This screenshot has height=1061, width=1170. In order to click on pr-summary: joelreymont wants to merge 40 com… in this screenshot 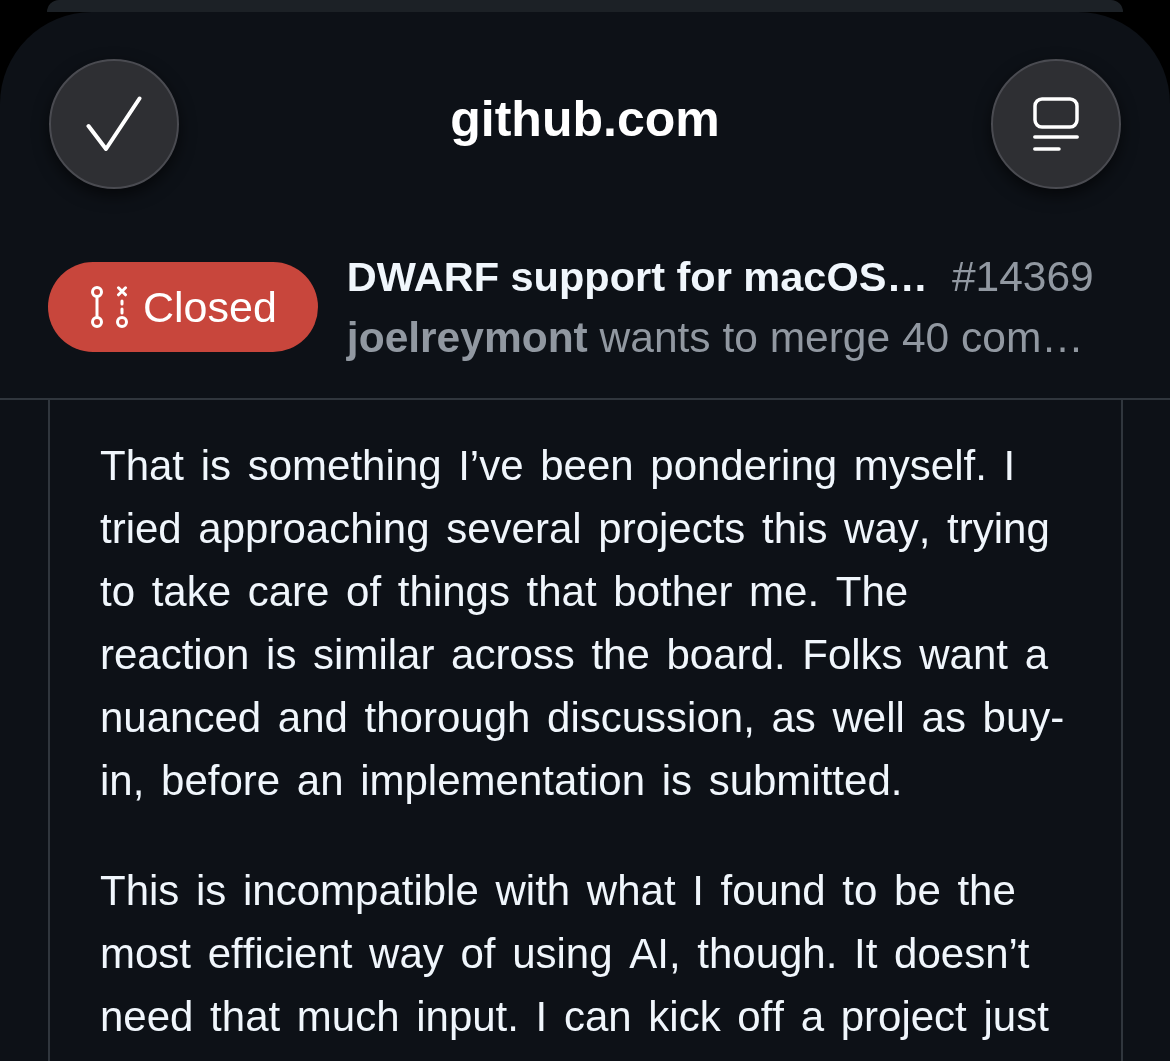, I will do `click(715, 338)`.